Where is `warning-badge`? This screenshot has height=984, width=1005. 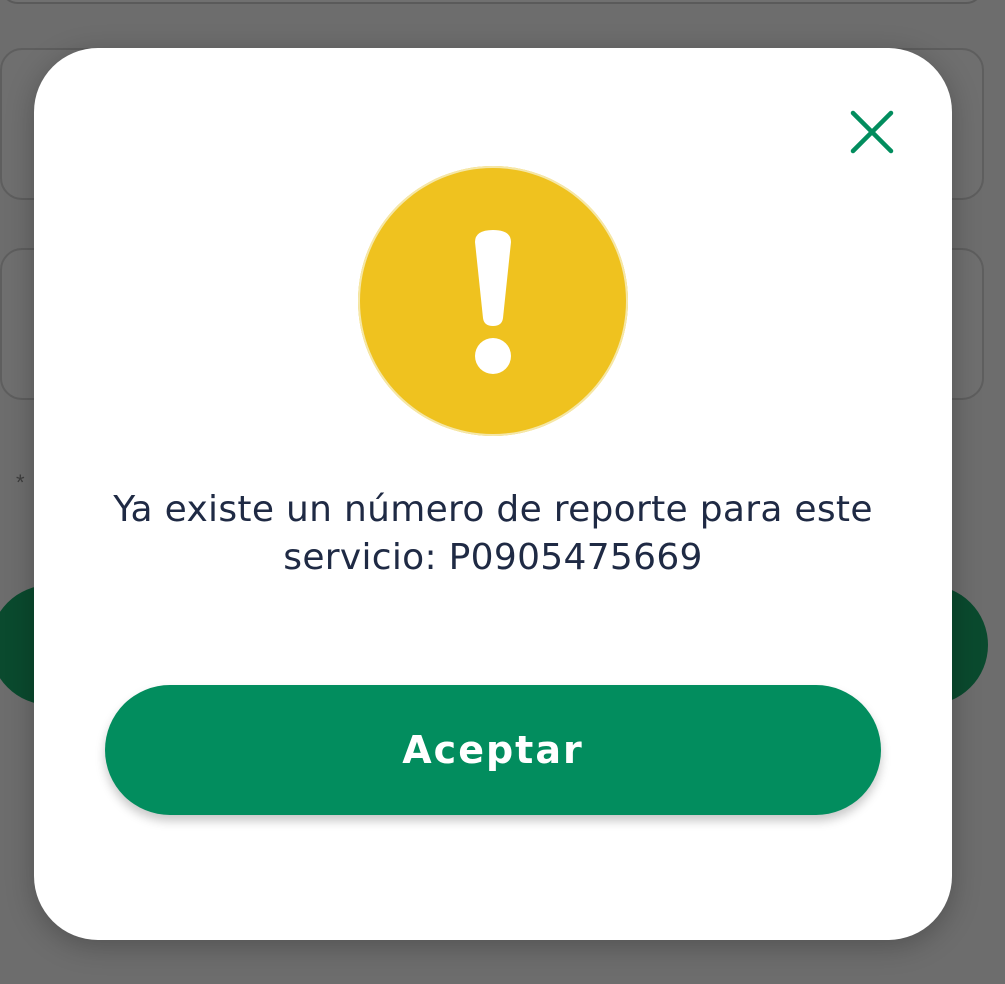 warning-badge is located at coordinates (493, 301).